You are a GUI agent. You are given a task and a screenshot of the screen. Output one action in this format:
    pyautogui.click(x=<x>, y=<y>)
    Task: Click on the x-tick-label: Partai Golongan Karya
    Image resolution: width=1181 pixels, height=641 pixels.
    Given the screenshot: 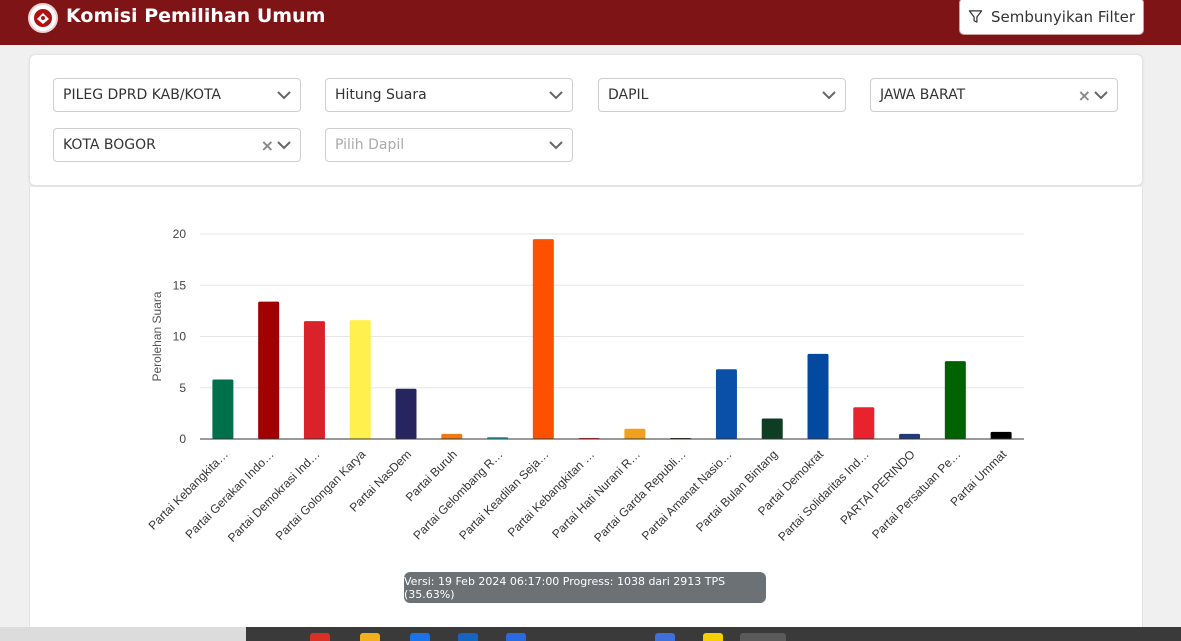 What is the action you would take?
    pyautogui.click(x=321, y=495)
    